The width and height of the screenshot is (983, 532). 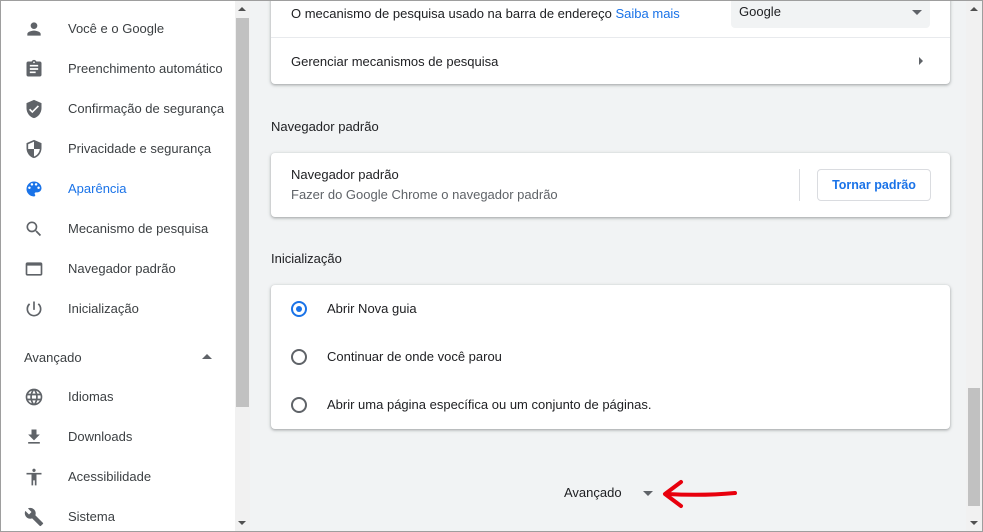 I want to click on vertical-divider, so click(x=799, y=185).